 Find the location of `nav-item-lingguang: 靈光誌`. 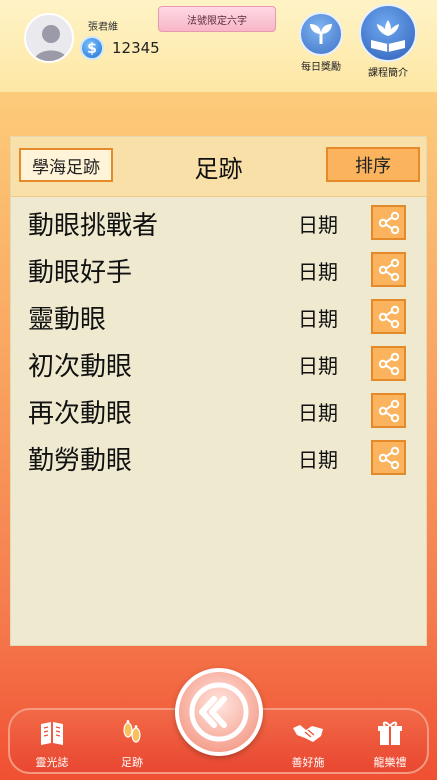

nav-item-lingguang: 靈光誌 is located at coordinates (52, 744).